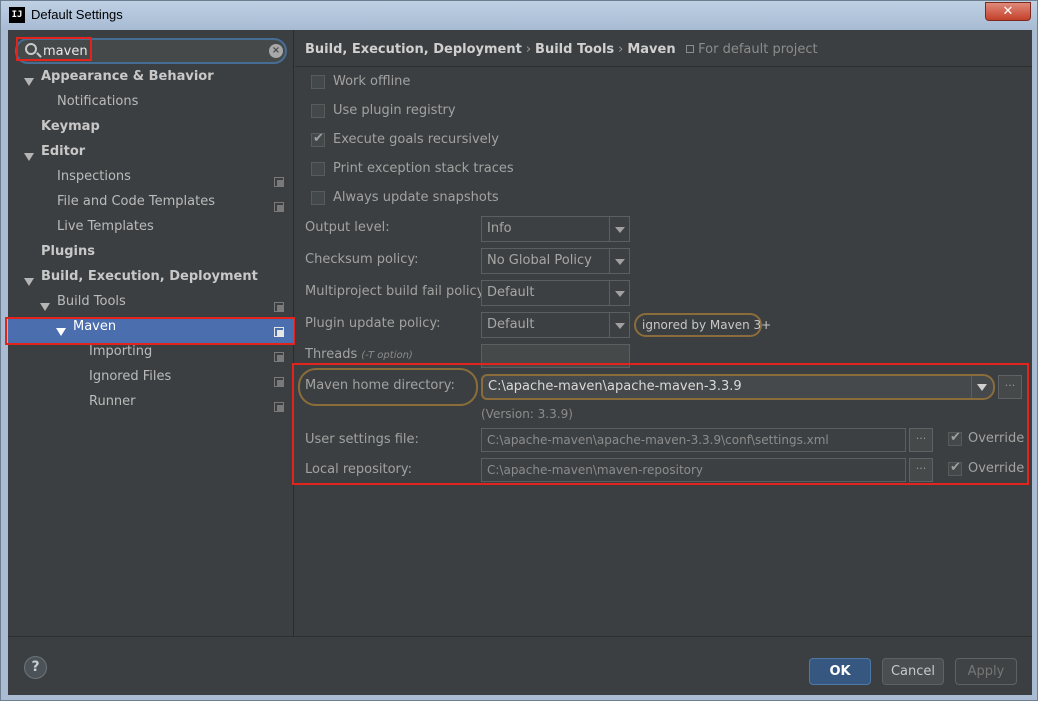 The image size is (1038, 701). I want to click on title-bar: IJ Default Settings ✕, so click(519, 15).